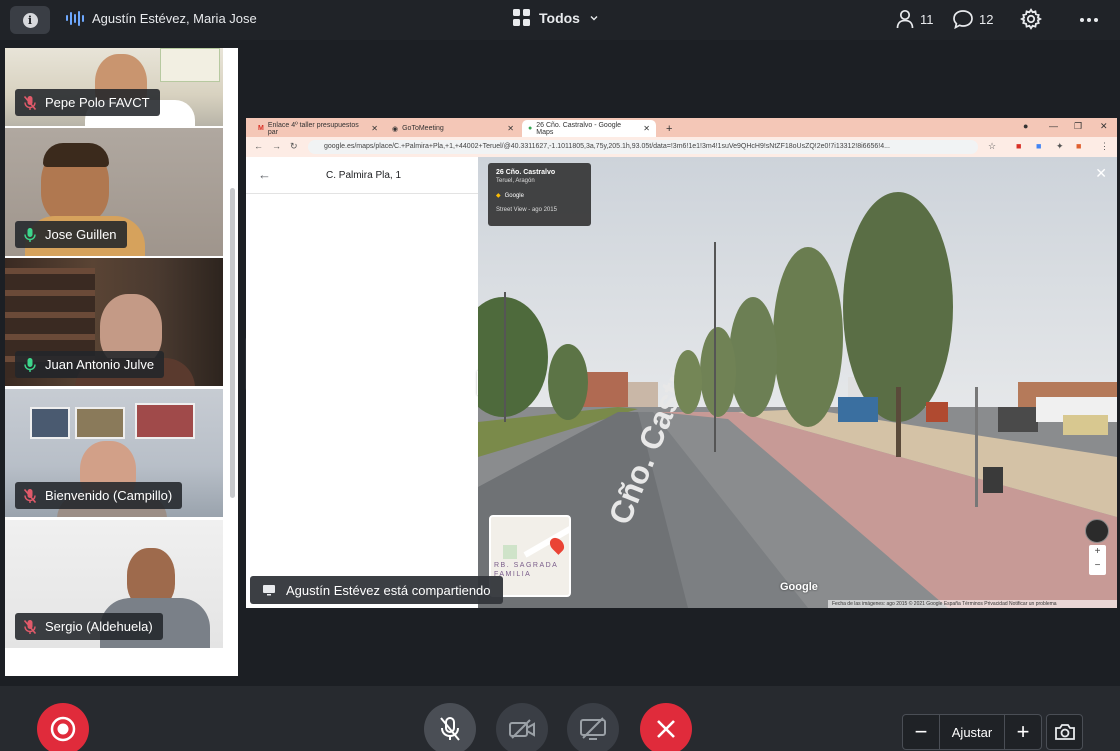 This screenshot has height=751, width=1120. Describe the element at coordinates (510, 552) in the screenshot. I see `map-park` at that location.